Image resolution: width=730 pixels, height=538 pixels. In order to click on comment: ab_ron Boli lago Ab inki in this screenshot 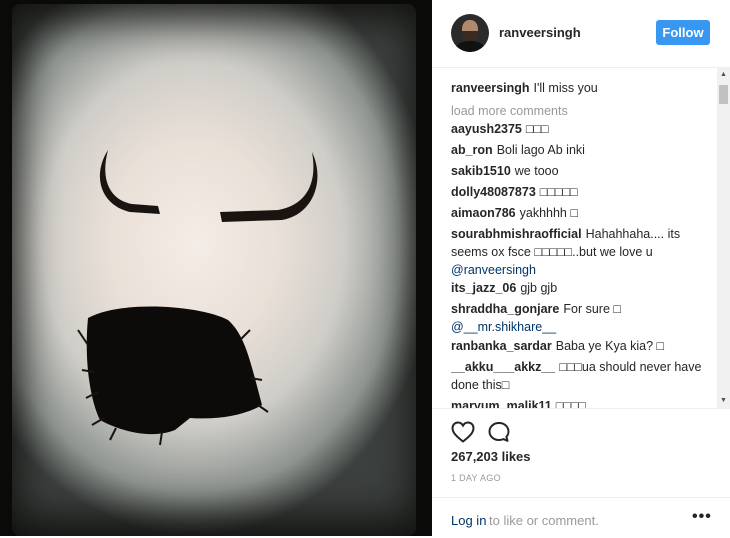, I will do `click(580, 150)`.